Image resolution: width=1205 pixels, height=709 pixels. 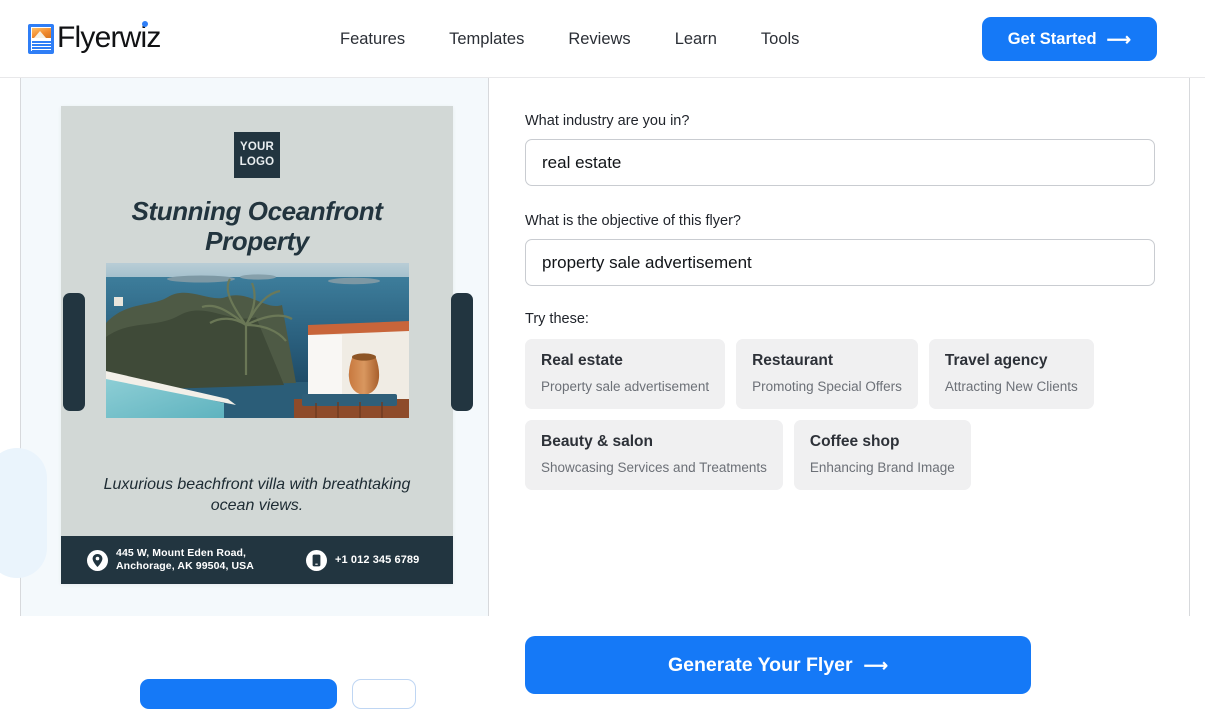 I want to click on chip-title: Travel agency, so click(x=996, y=360).